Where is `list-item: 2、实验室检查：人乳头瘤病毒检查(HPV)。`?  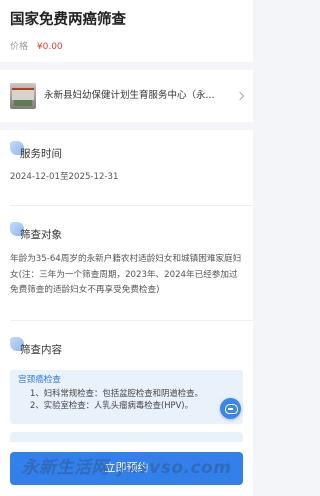
list-item: 2、实验室检查：人乳头瘤病毒检查(HPV)。 is located at coordinates (111, 405).